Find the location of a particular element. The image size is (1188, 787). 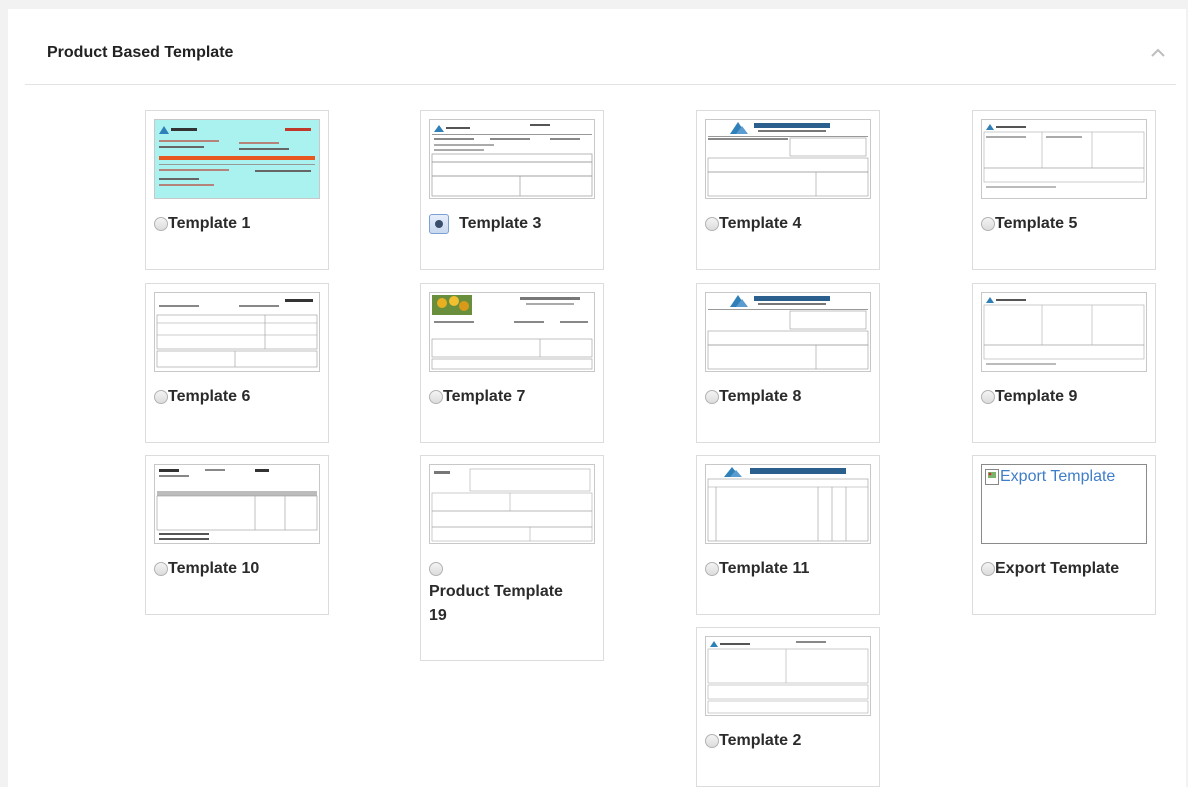

template-card-1: Template 1 is located at coordinates (237, 190).